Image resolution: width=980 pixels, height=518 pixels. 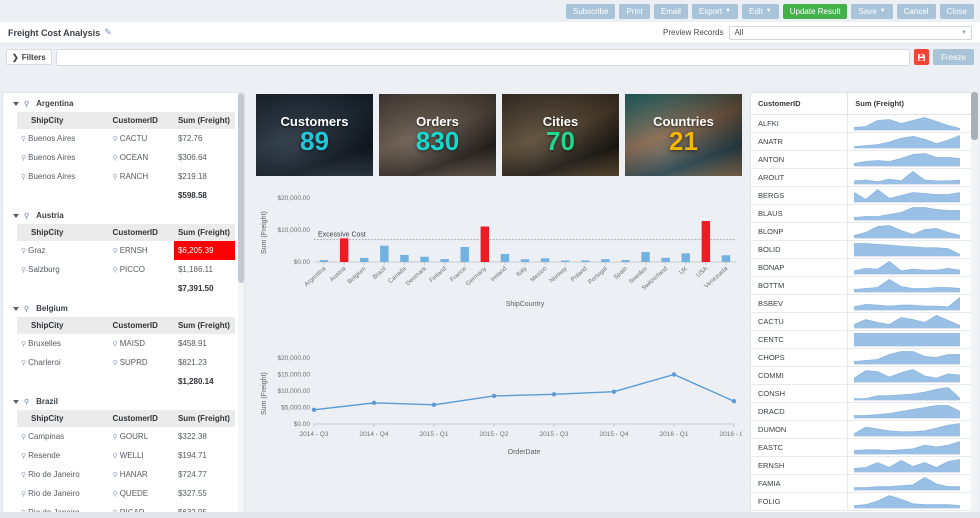 I want to click on left-panel-scroll-thumb, so click(x=241, y=188).